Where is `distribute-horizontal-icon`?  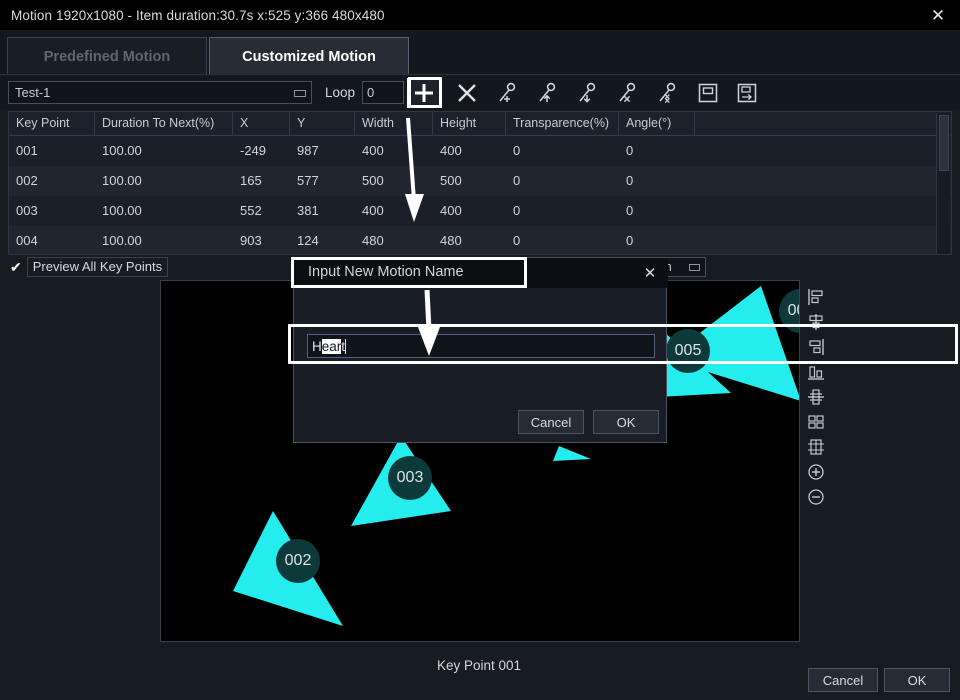 distribute-horizontal-icon is located at coordinates (816, 421).